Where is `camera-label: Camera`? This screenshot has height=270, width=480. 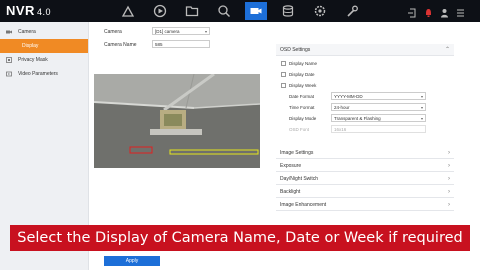 camera-label: Camera is located at coordinates (113, 32).